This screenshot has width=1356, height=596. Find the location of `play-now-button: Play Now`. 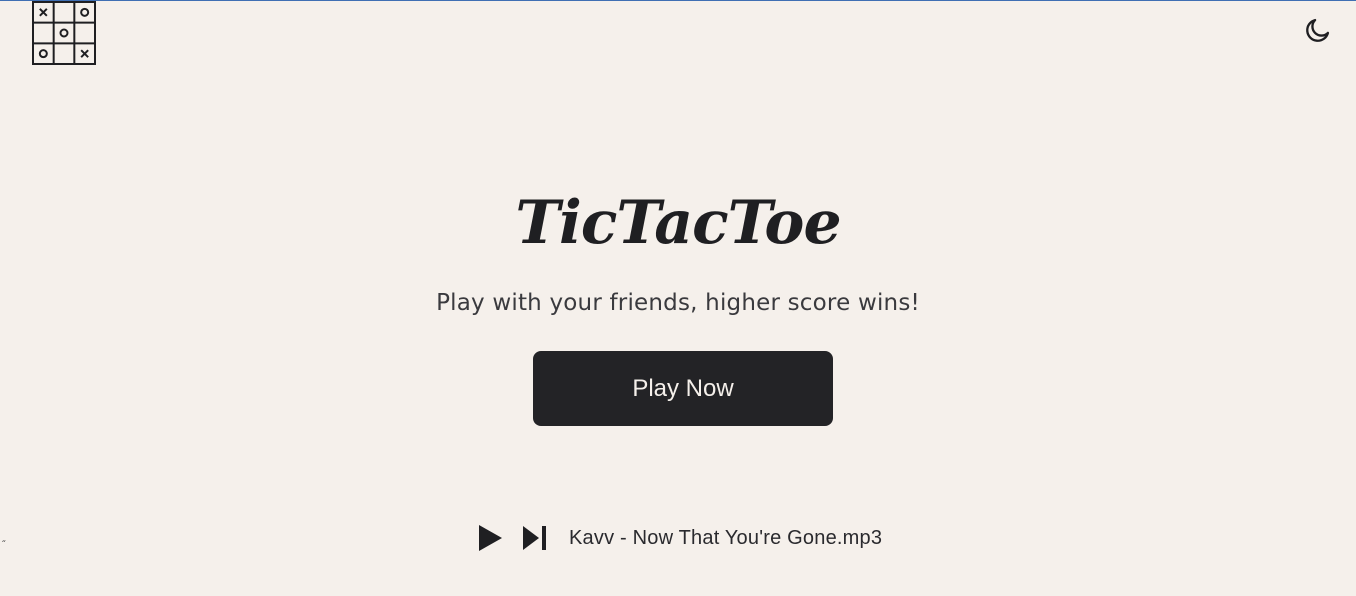

play-now-button: Play Now is located at coordinates (683, 388).